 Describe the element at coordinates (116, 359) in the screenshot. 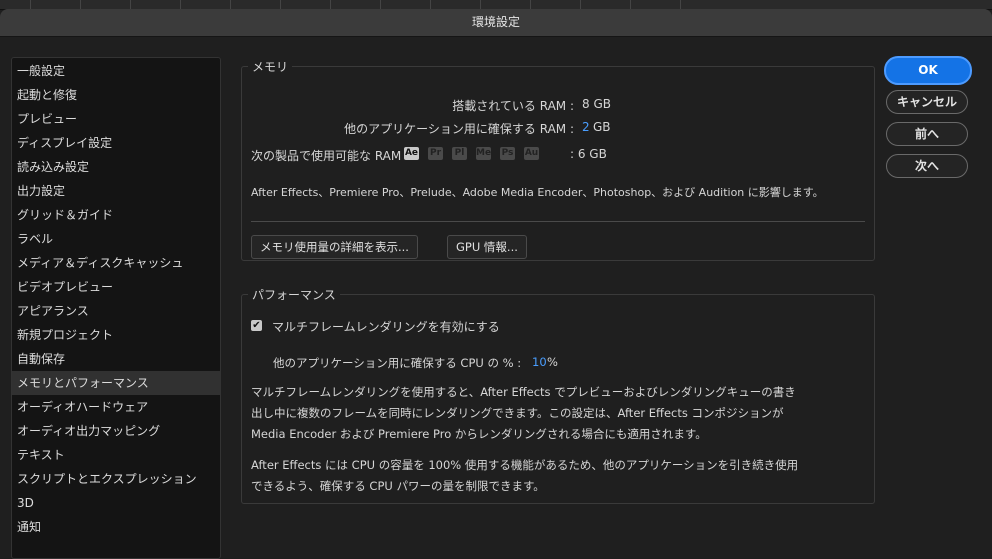

I see `sidebar-item-auto-save: 自動保存` at that location.